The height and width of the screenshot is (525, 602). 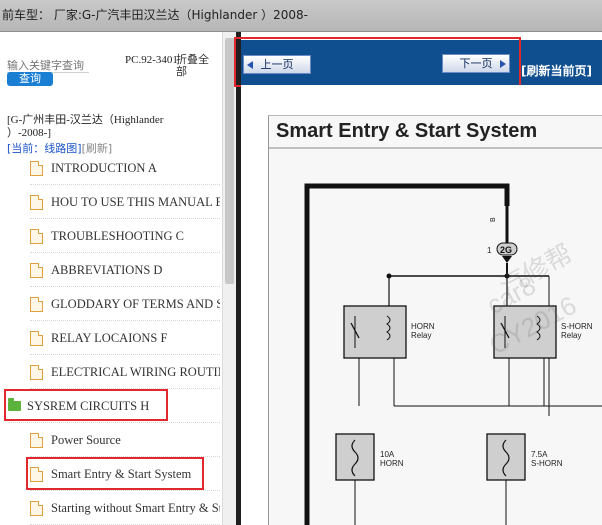 I want to click on s-horn-fuse-rating: 7.5A, so click(x=539, y=454).